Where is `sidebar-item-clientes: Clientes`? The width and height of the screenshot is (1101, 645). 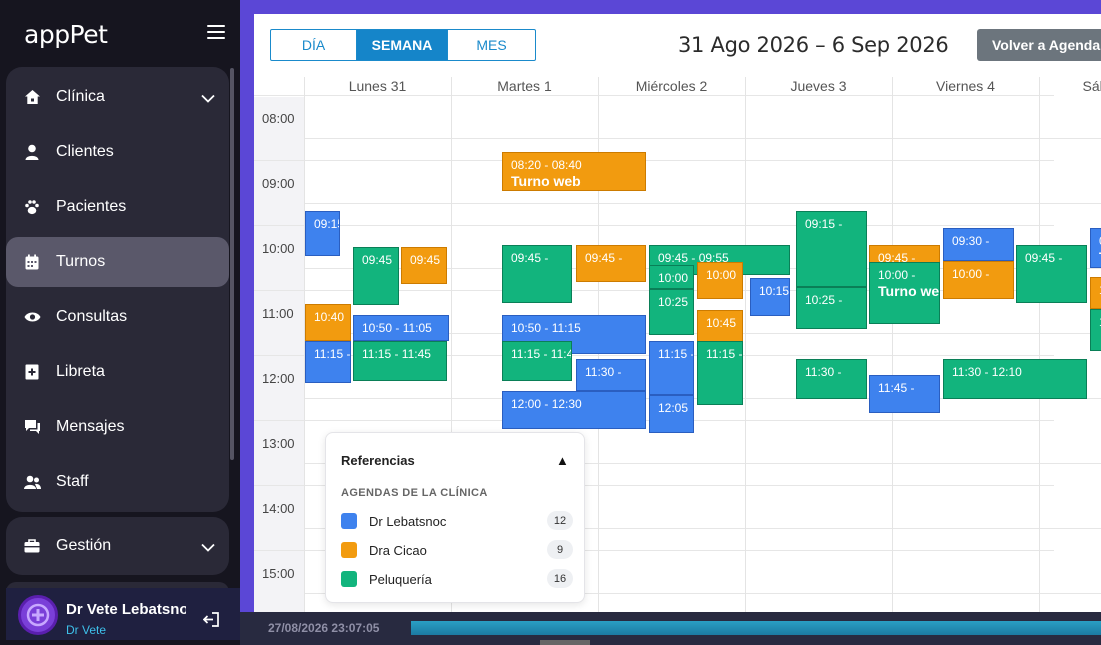 sidebar-item-clientes: Clientes is located at coordinates (117, 152).